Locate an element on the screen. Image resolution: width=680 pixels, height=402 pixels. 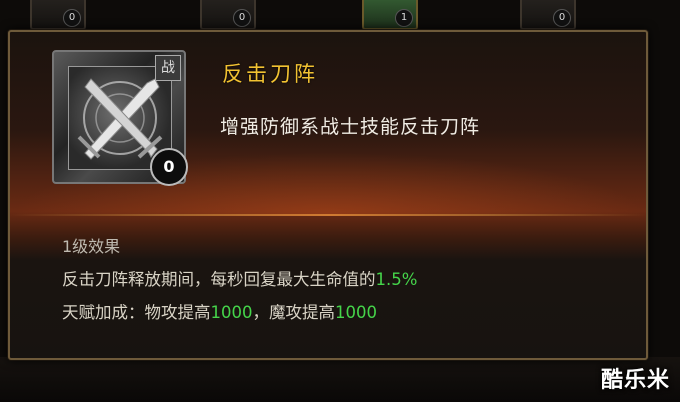
site-watermark: 酷乐米 is located at coordinates (635, 380).